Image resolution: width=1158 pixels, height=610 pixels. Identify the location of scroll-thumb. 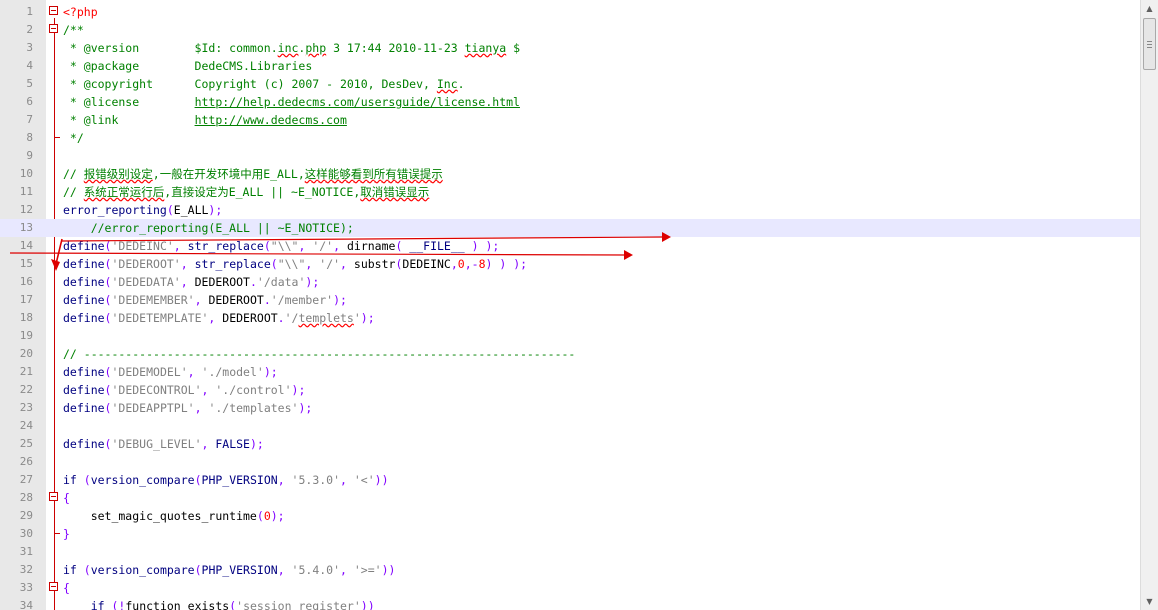
(1149, 44).